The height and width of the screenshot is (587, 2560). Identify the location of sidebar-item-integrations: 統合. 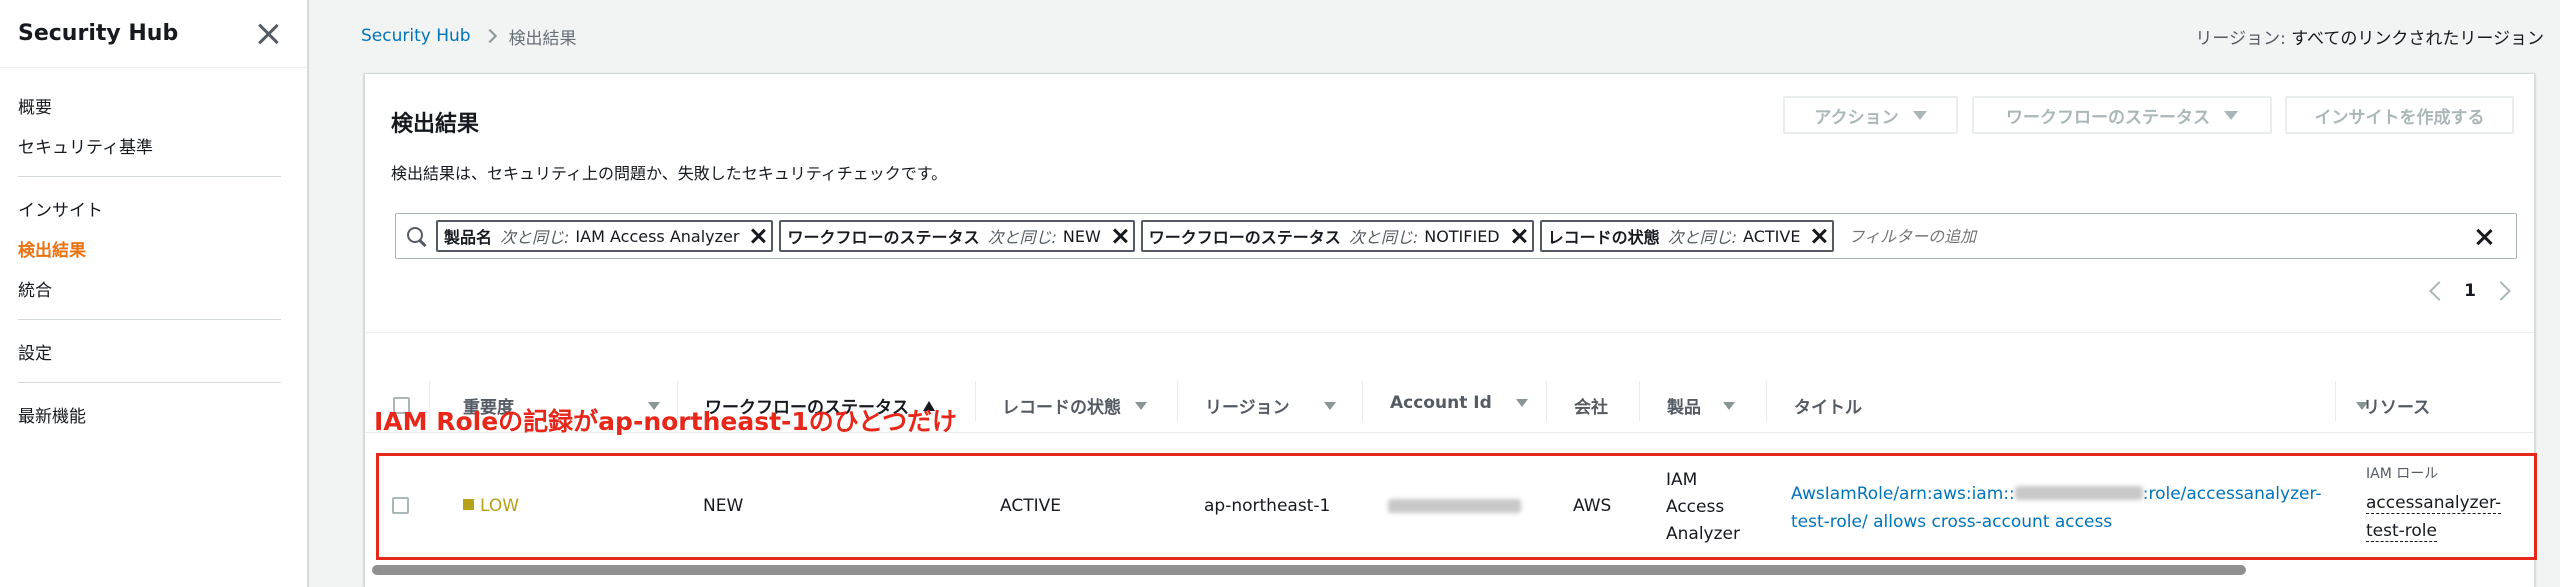
(149, 291).